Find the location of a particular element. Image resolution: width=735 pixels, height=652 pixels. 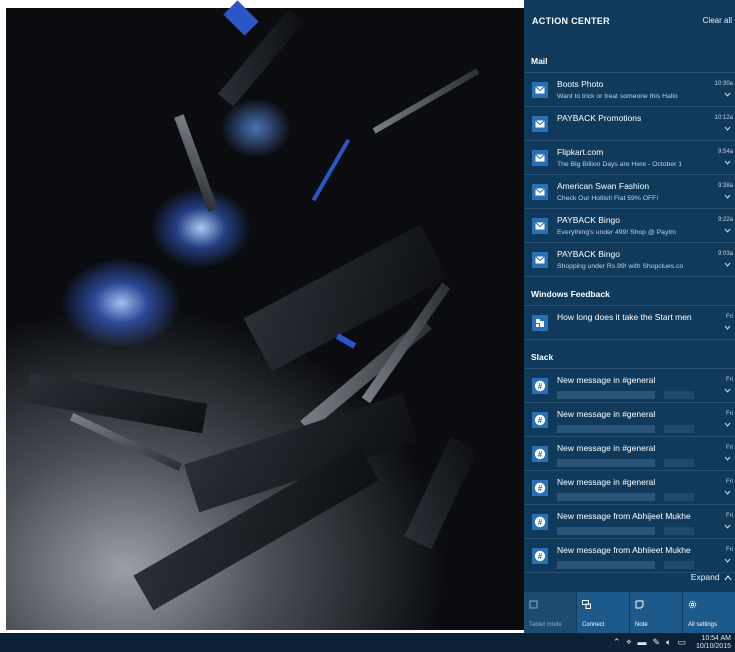

notification-body: Check Our Hotlist! Flat 59% OFF! is located at coordinates (608, 198).